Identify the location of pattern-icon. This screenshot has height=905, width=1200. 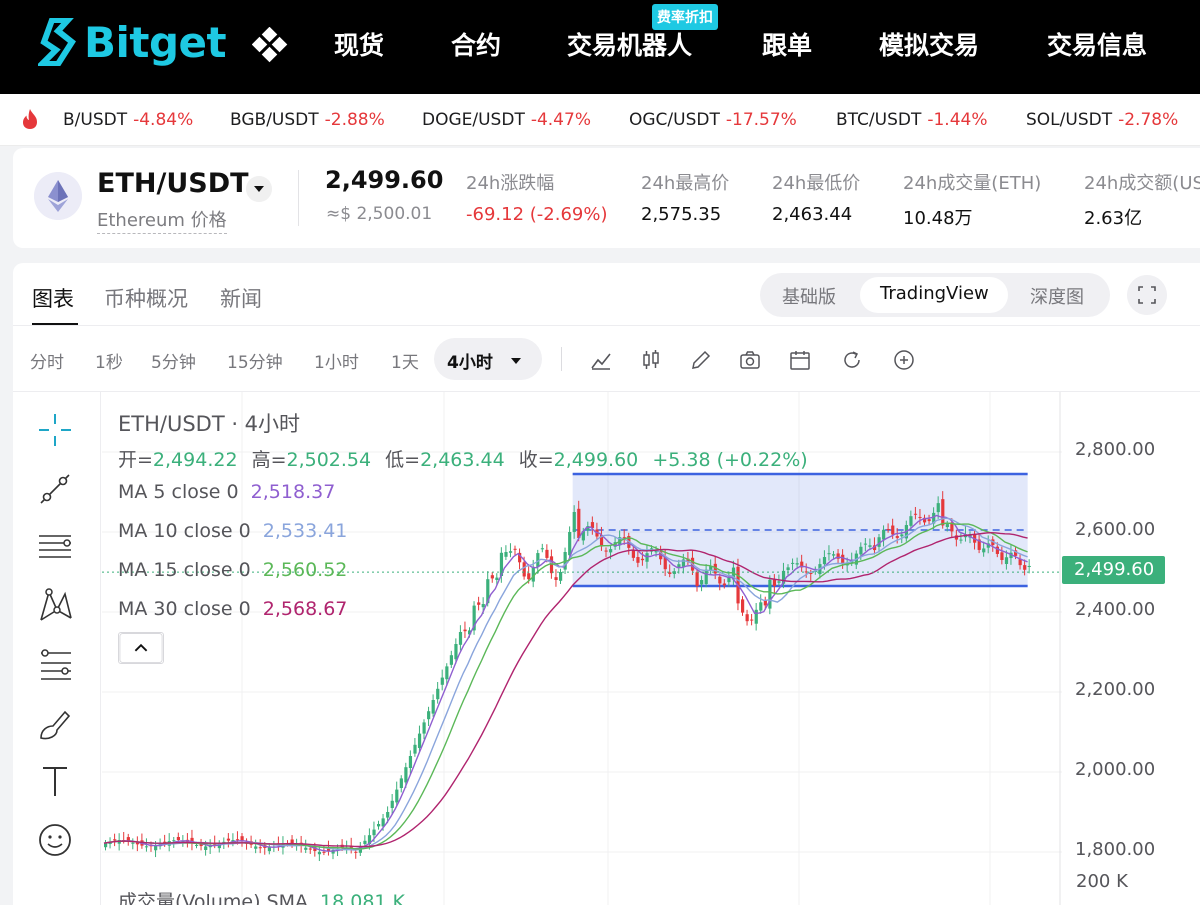
(55, 606).